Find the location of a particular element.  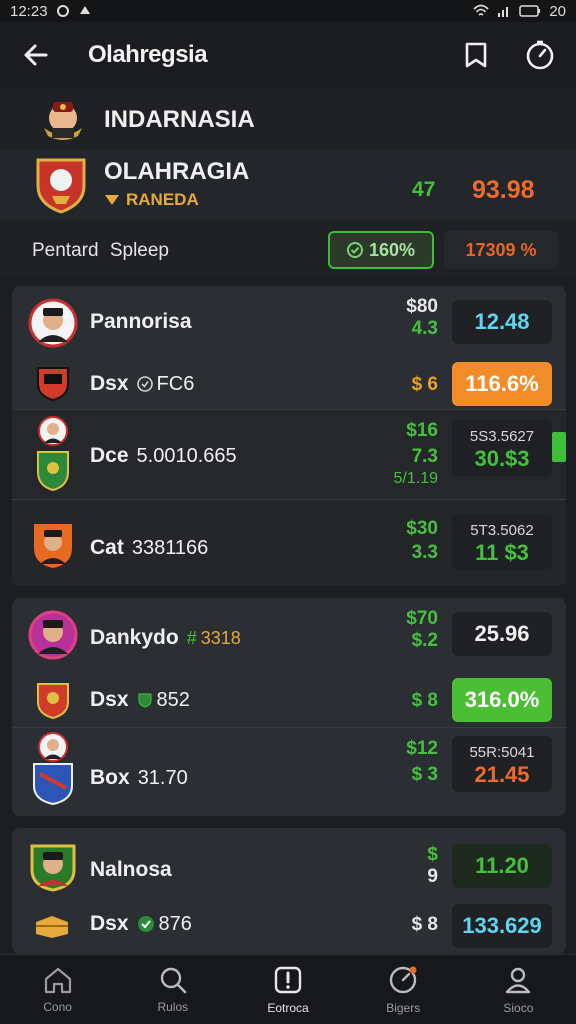

player-row: Dsx 852 $ 8 316.0% is located at coordinates (289, 701).